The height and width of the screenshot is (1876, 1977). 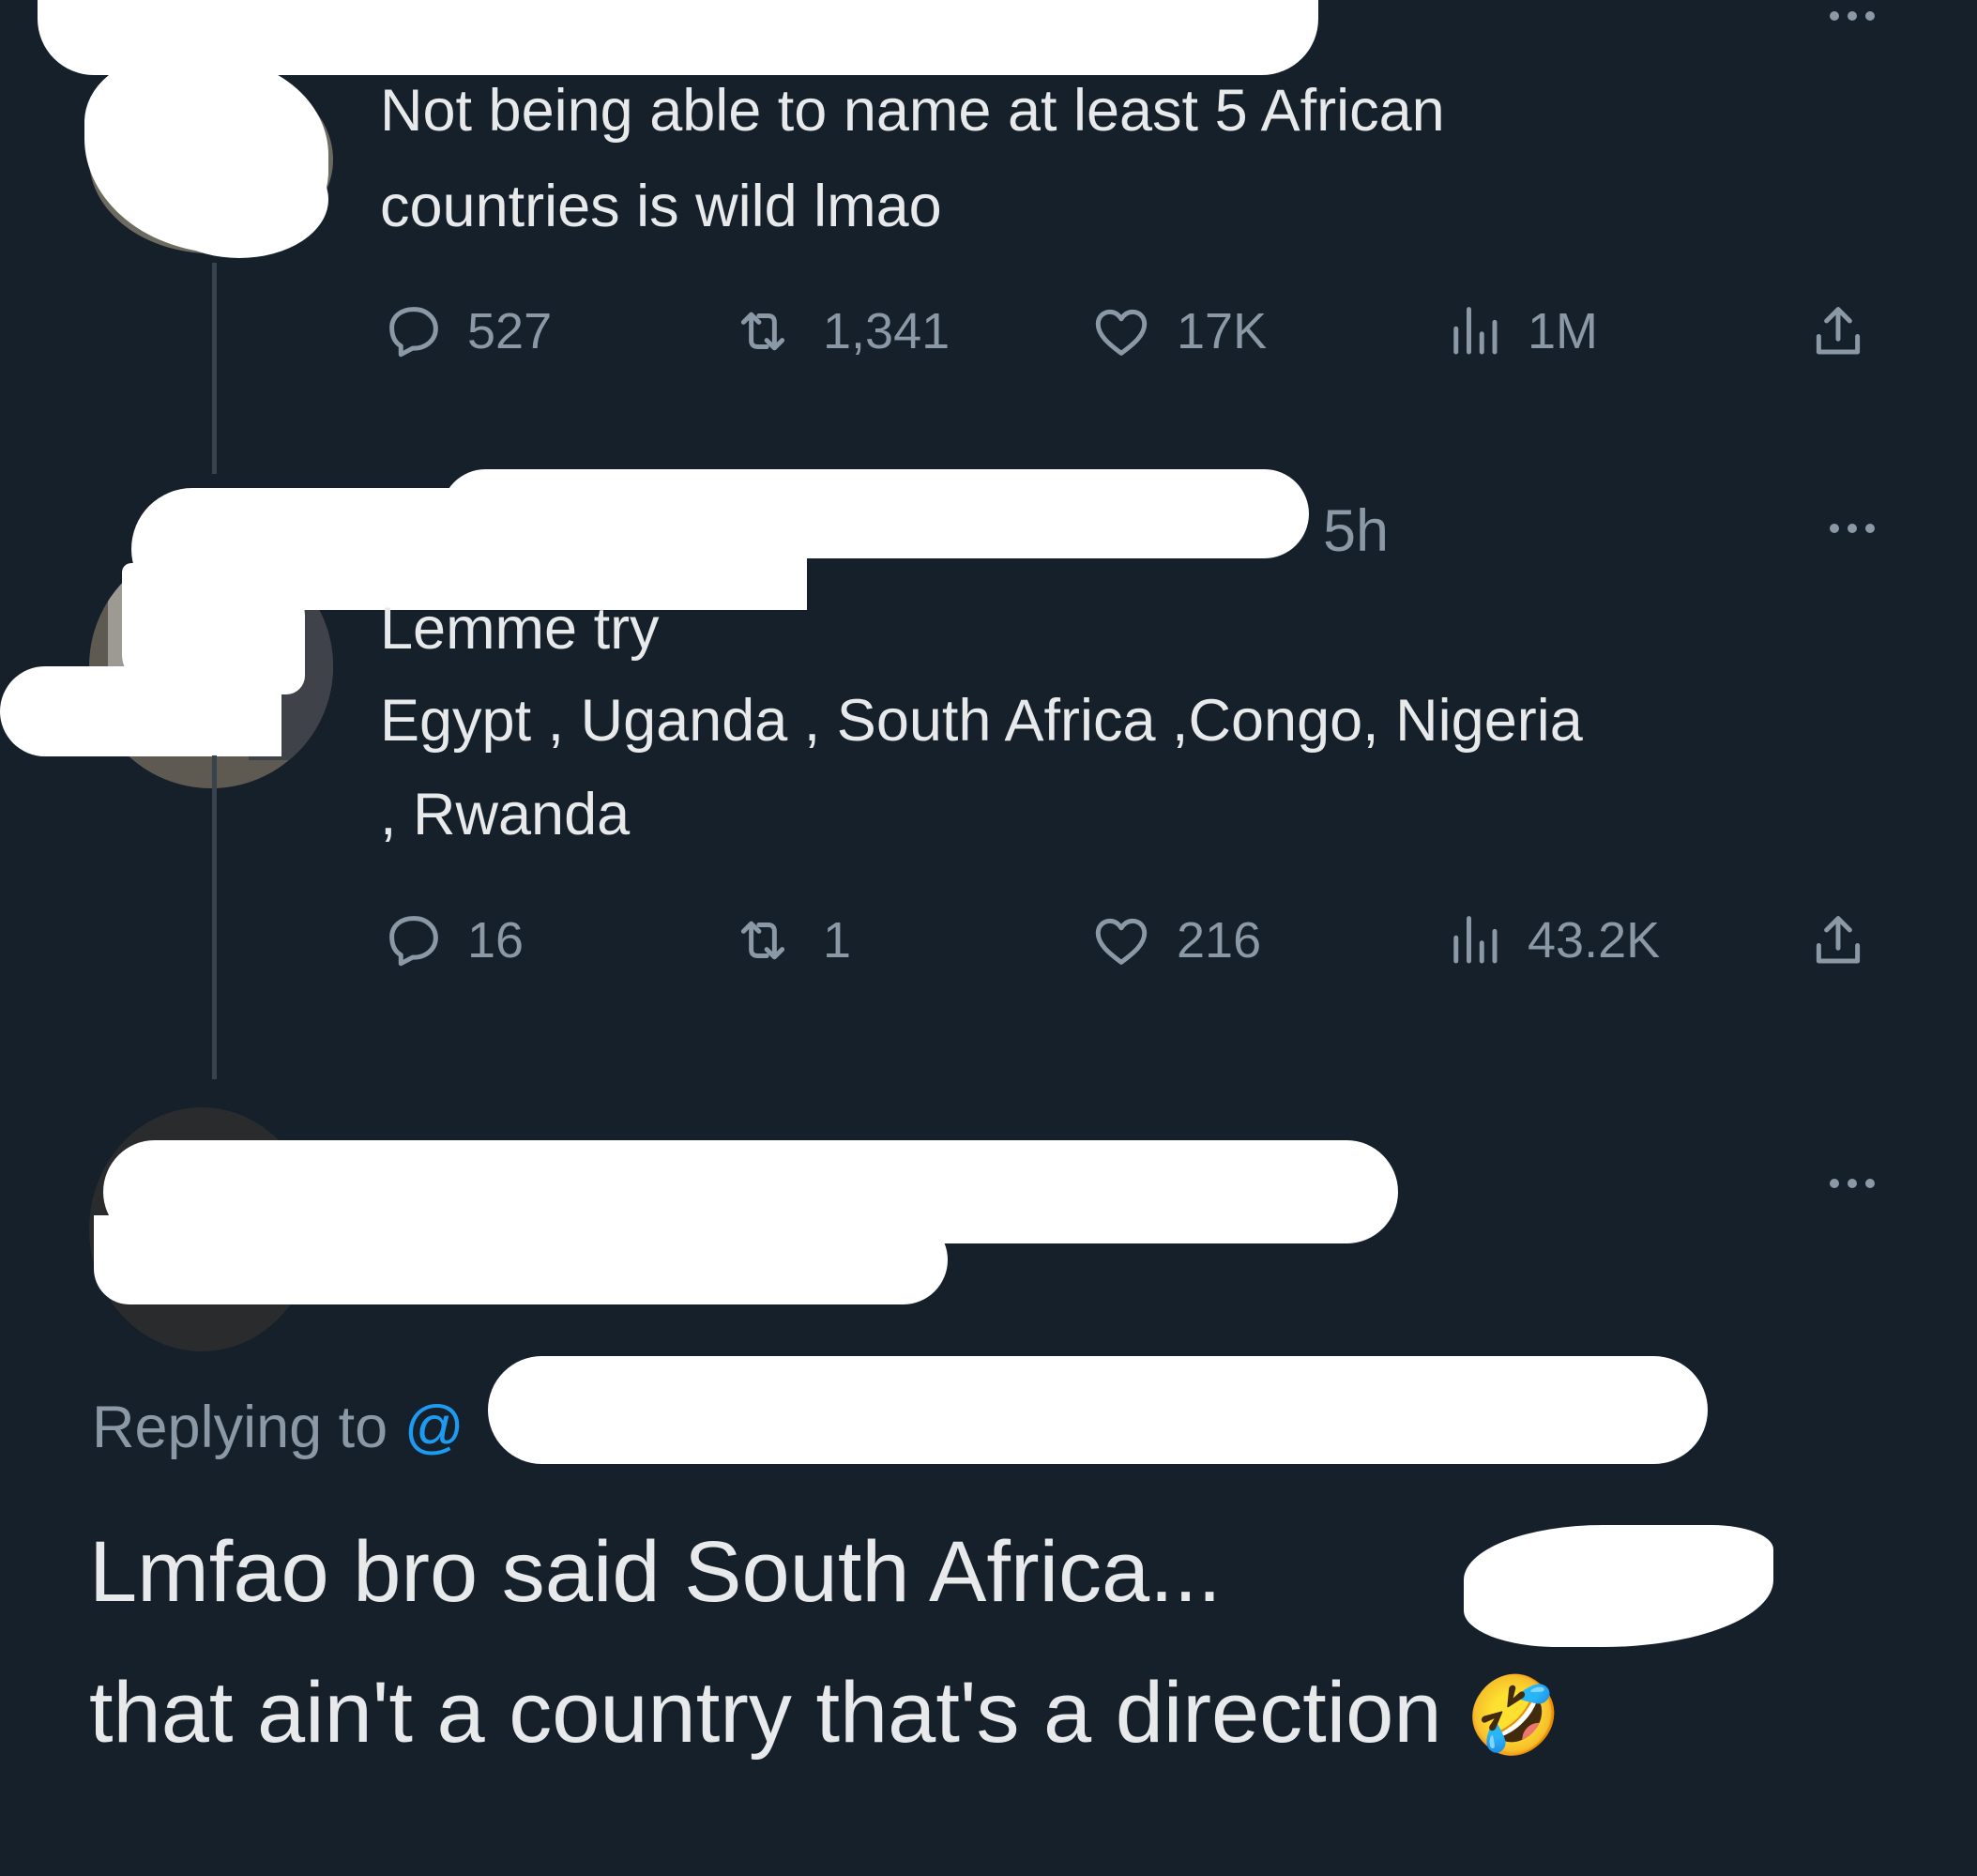 What do you see at coordinates (454, 940) in the screenshot?
I see `reply-button: 16` at bounding box center [454, 940].